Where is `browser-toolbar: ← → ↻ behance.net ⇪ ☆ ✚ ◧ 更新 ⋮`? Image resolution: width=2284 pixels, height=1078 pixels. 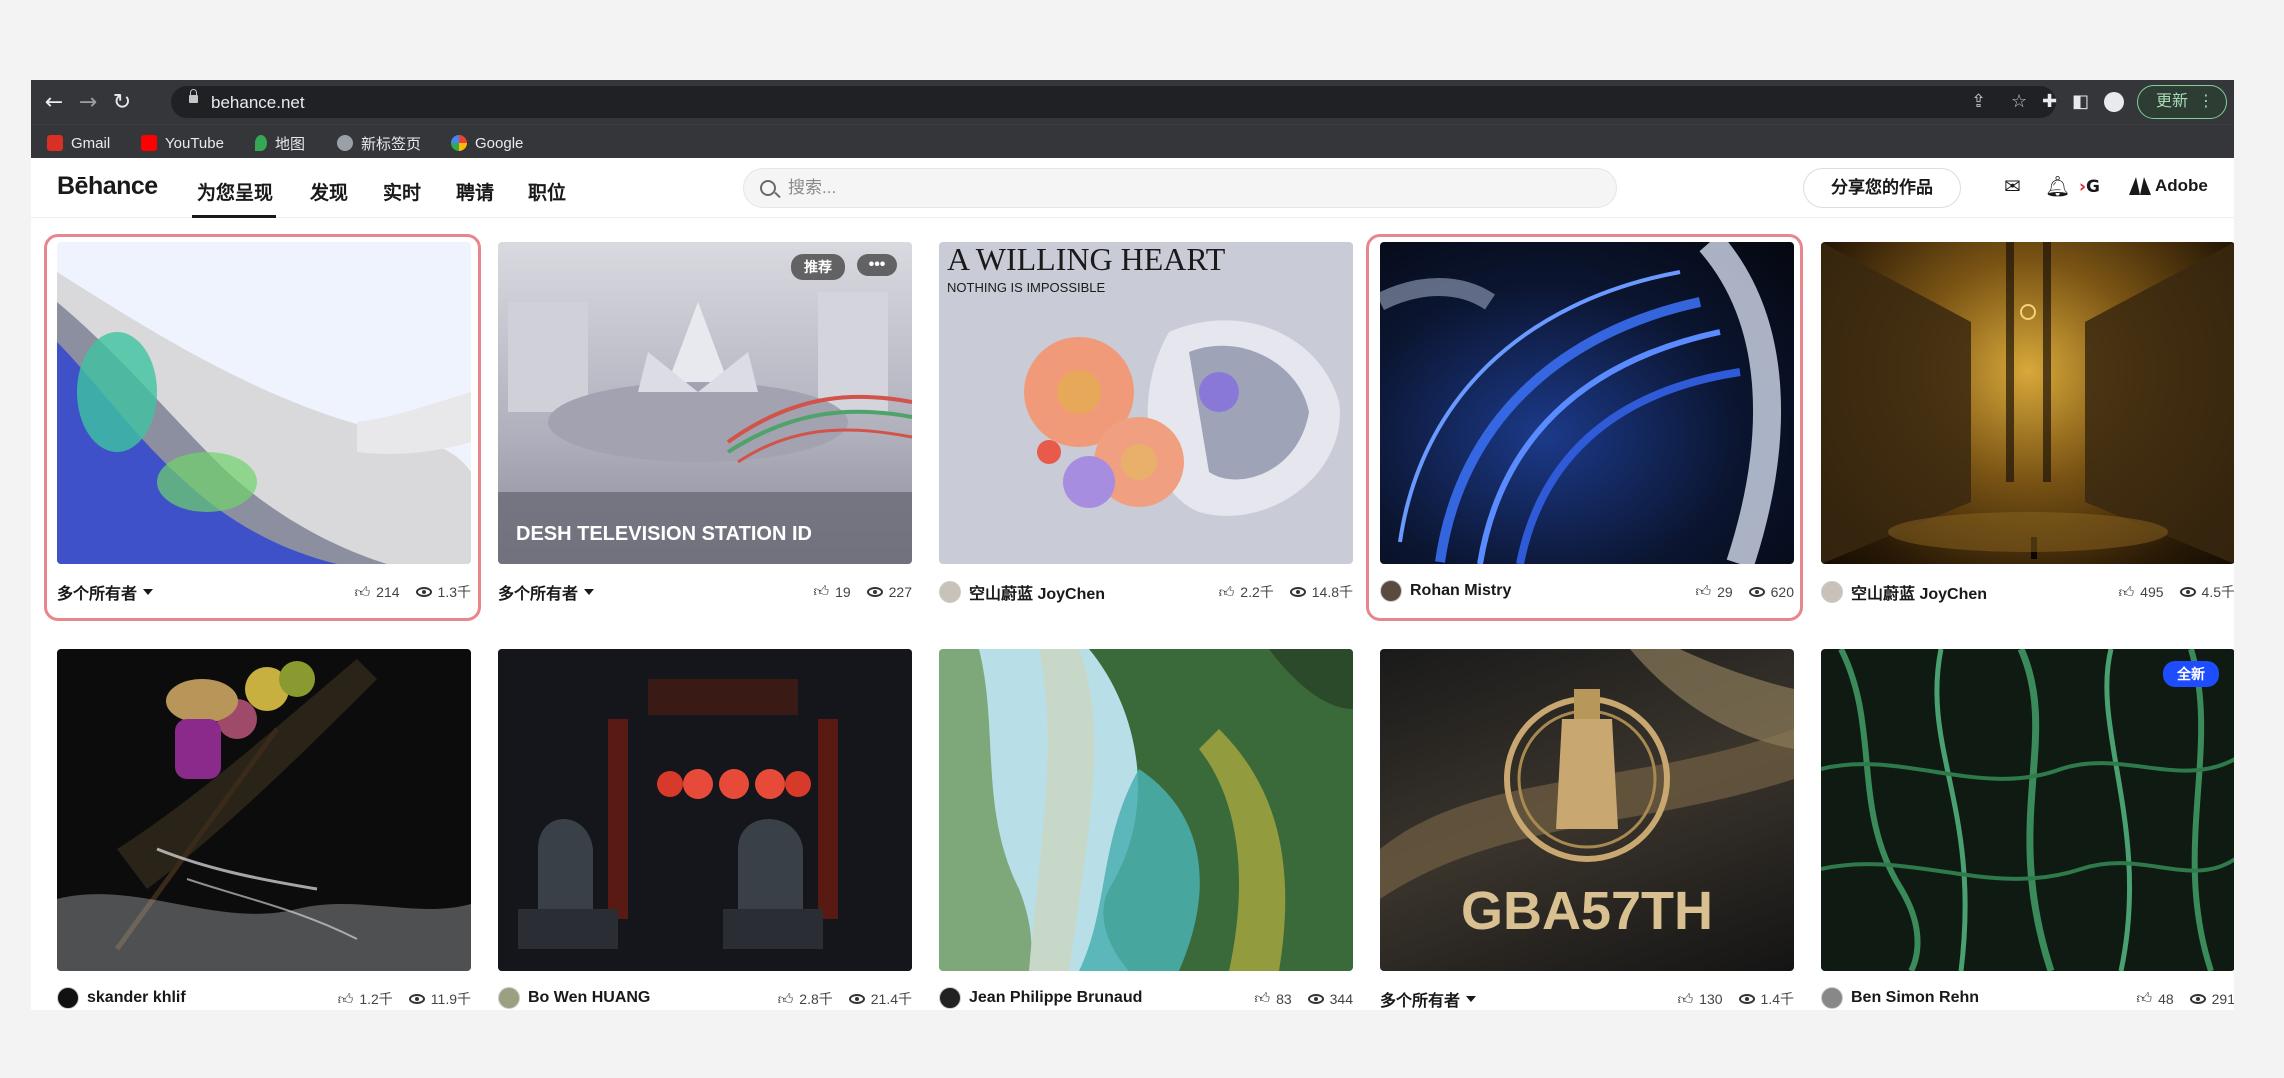
browser-toolbar: ← → ↻ behance.net ⇪ ☆ ✚ ◧ 更新 ⋮ is located at coordinates (1132, 102).